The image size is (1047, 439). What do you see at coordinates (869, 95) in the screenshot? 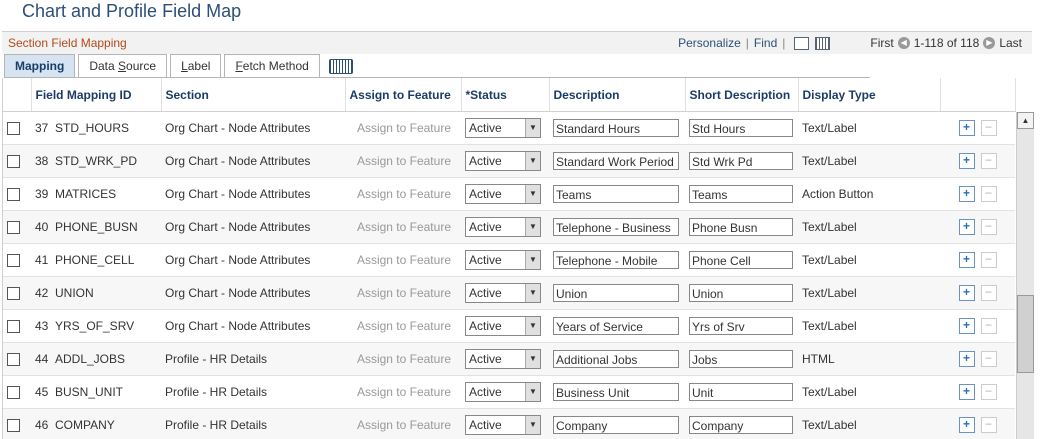
I see `column-header-display-type: Display Type` at bounding box center [869, 95].